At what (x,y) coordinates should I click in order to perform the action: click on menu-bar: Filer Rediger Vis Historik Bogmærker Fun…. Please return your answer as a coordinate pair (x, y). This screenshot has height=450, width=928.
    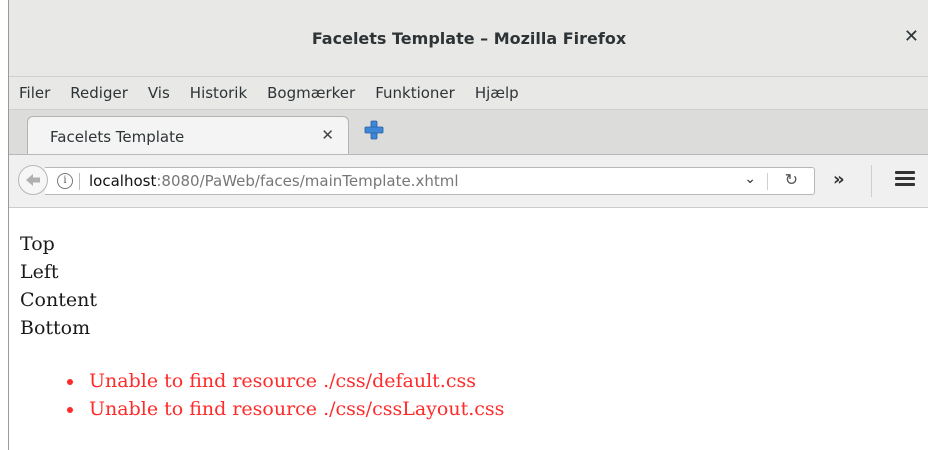
    Looking at the image, I should click on (468, 93).